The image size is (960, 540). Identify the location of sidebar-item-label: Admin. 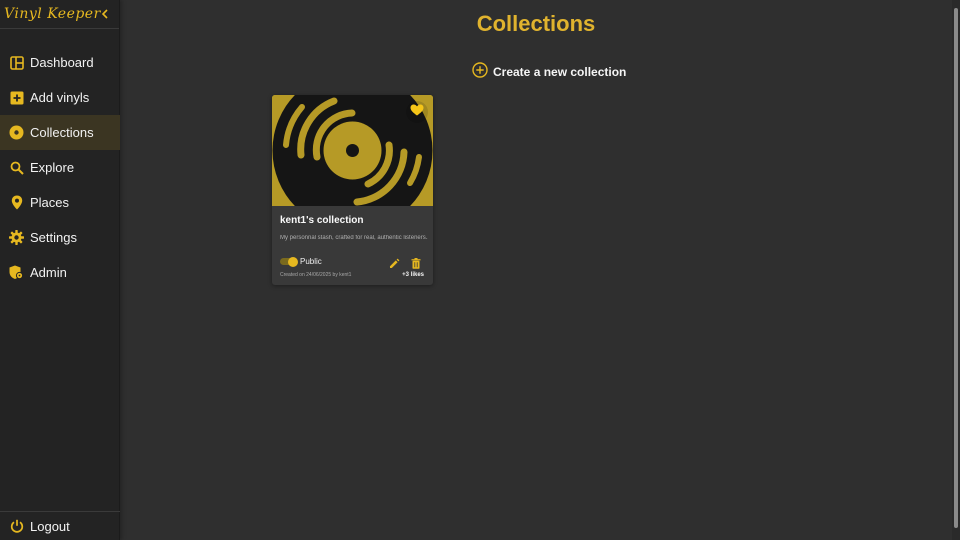
(48, 272).